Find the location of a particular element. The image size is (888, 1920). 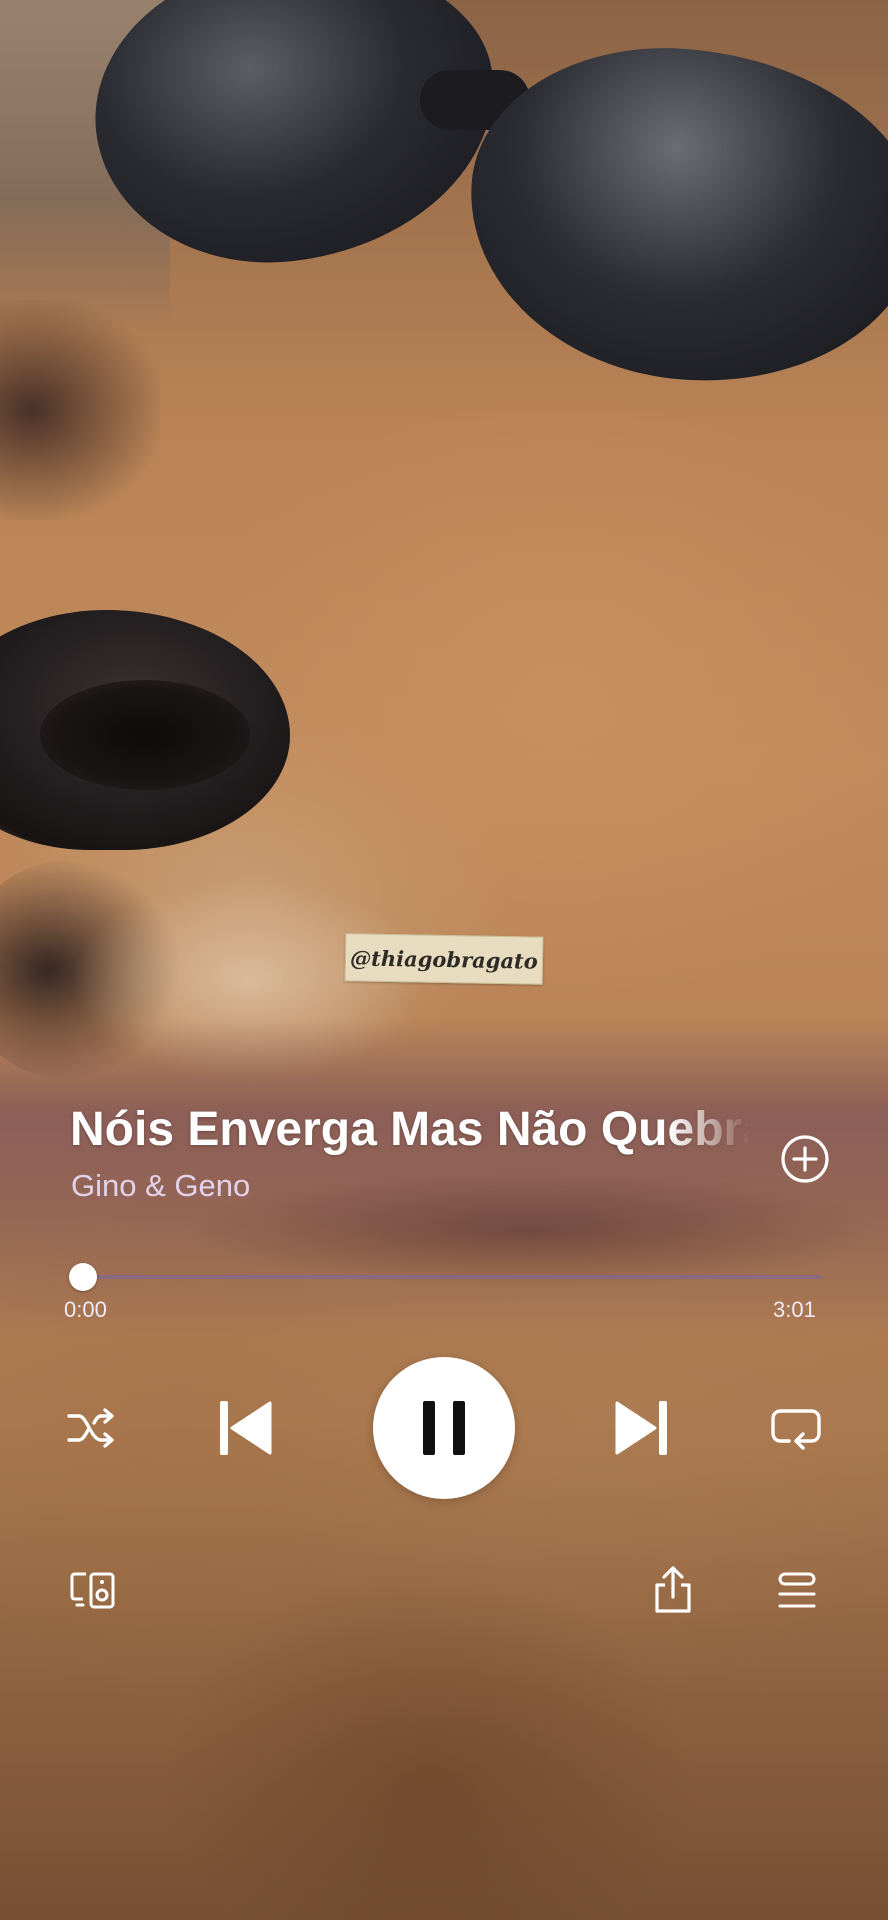

progress-knob is located at coordinates (82, 1277).